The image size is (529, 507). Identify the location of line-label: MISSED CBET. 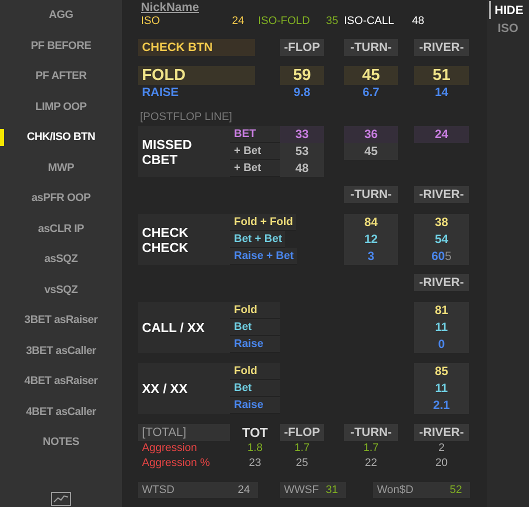
(184, 151).